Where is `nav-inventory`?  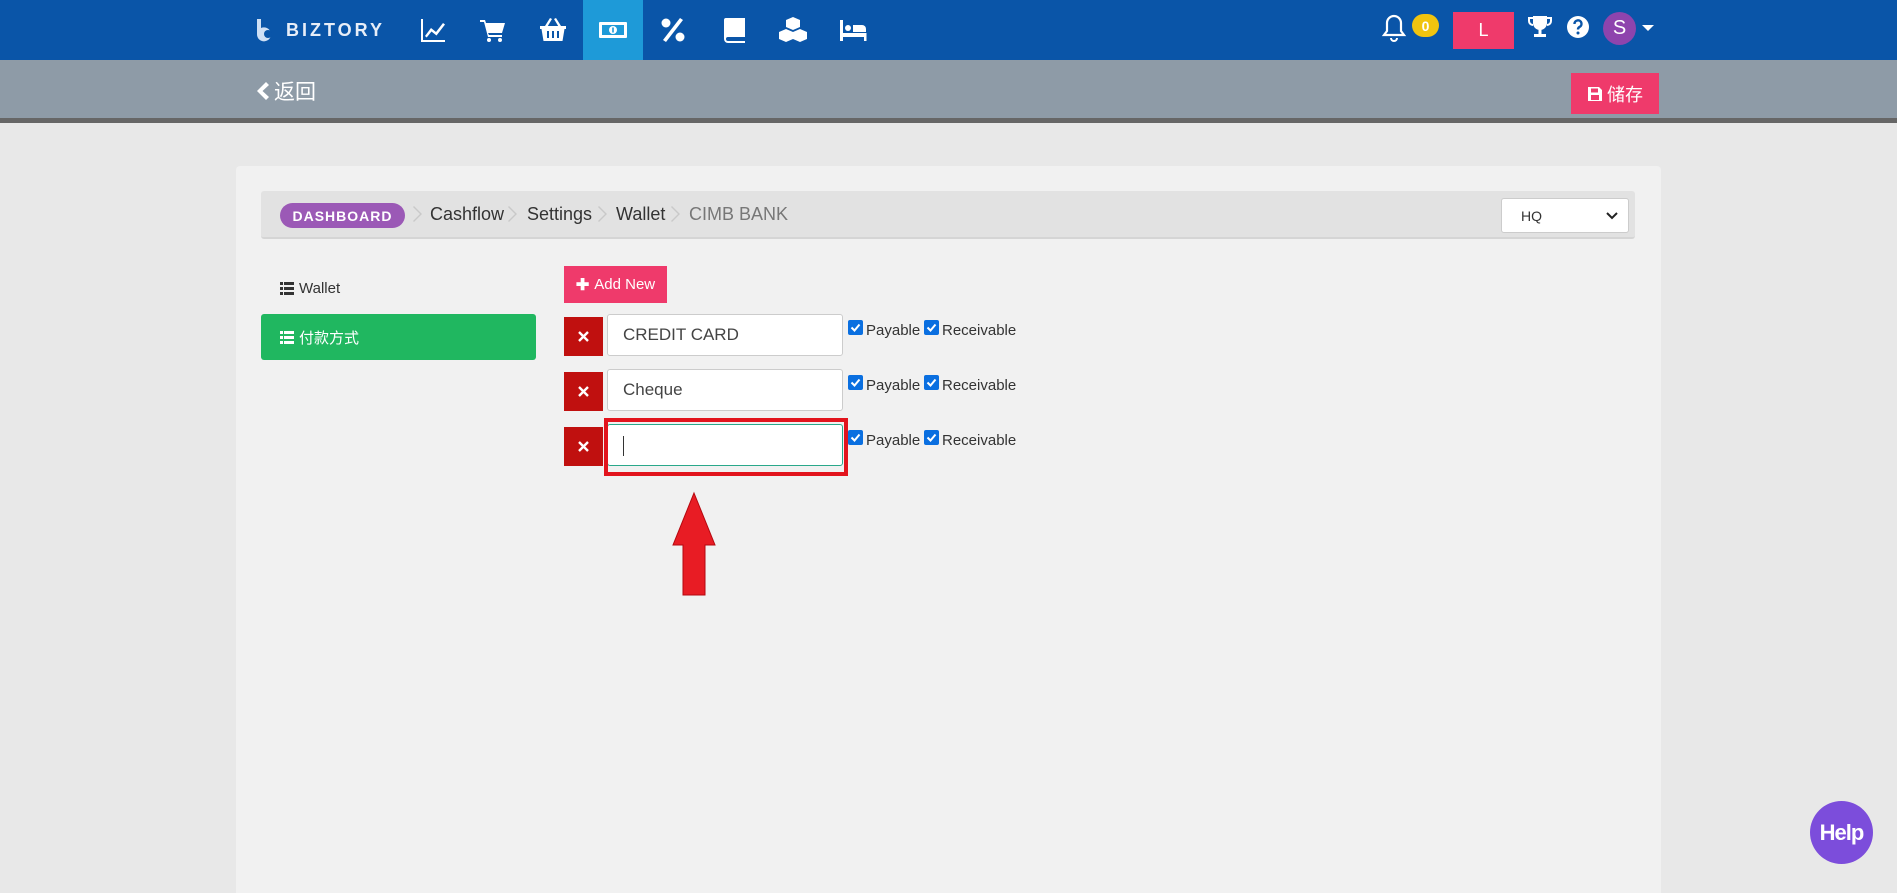
nav-inventory is located at coordinates (793, 30).